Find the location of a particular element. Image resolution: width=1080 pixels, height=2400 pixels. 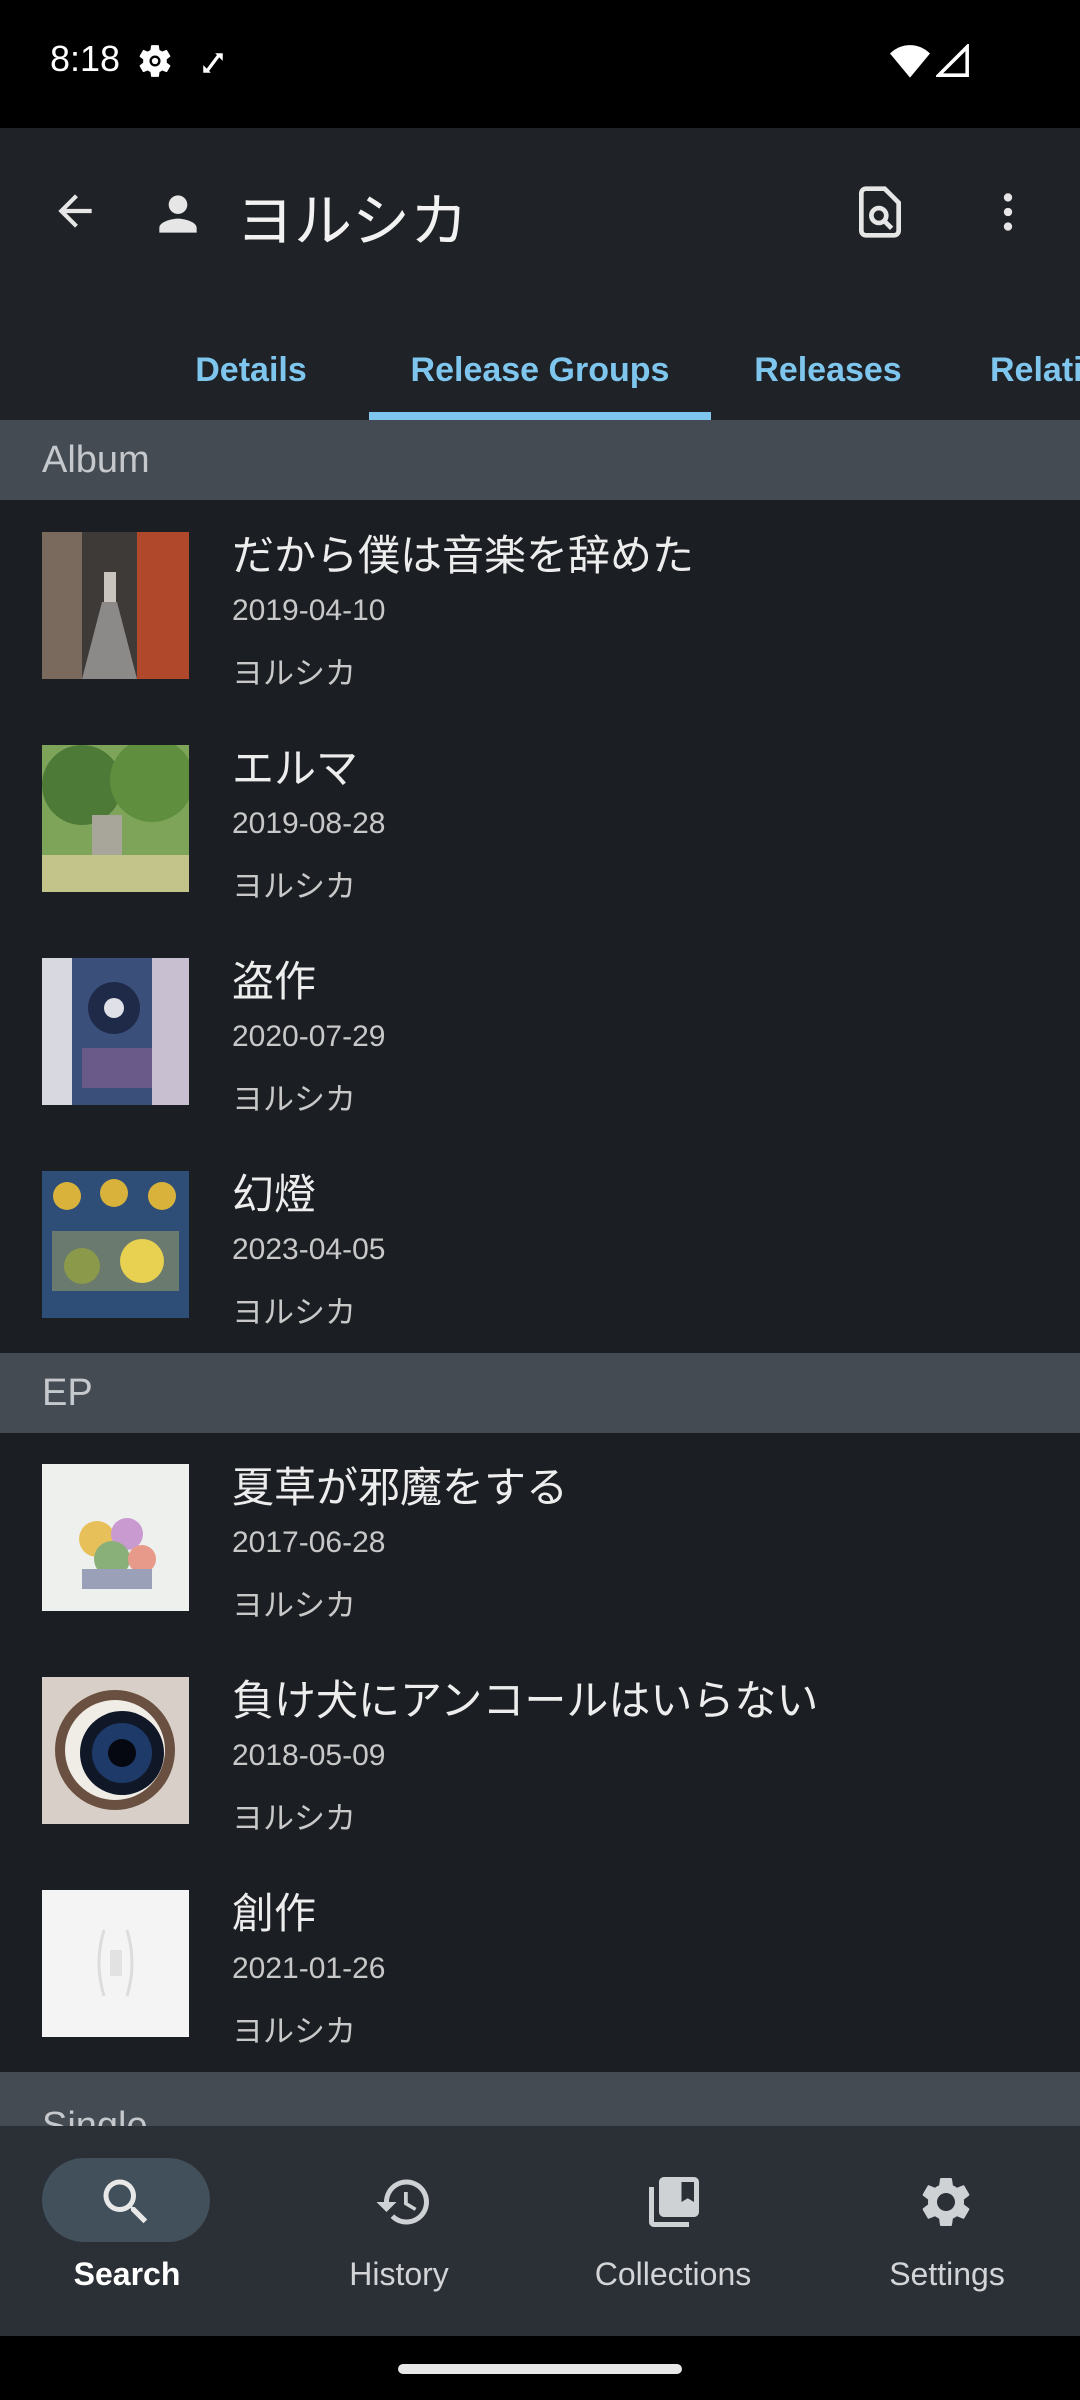

section-header-ep: EP is located at coordinates (540, 1393).